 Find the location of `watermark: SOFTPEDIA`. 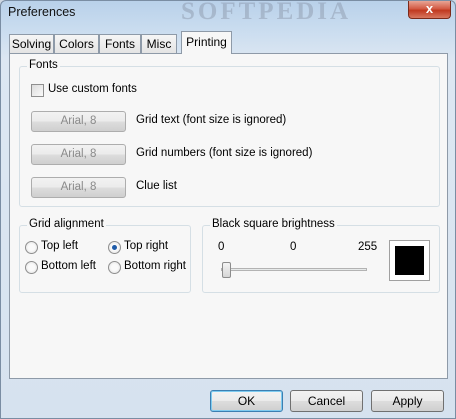

watermark: SOFTPEDIA is located at coordinates (266, 12).